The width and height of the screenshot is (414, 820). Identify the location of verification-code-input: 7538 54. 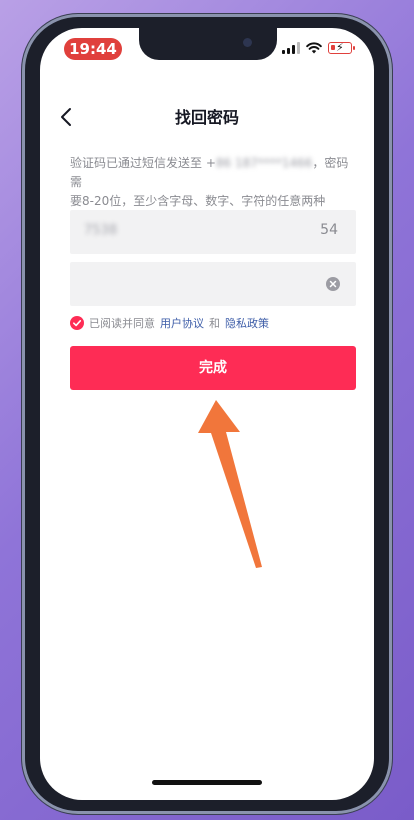
(213, 232).